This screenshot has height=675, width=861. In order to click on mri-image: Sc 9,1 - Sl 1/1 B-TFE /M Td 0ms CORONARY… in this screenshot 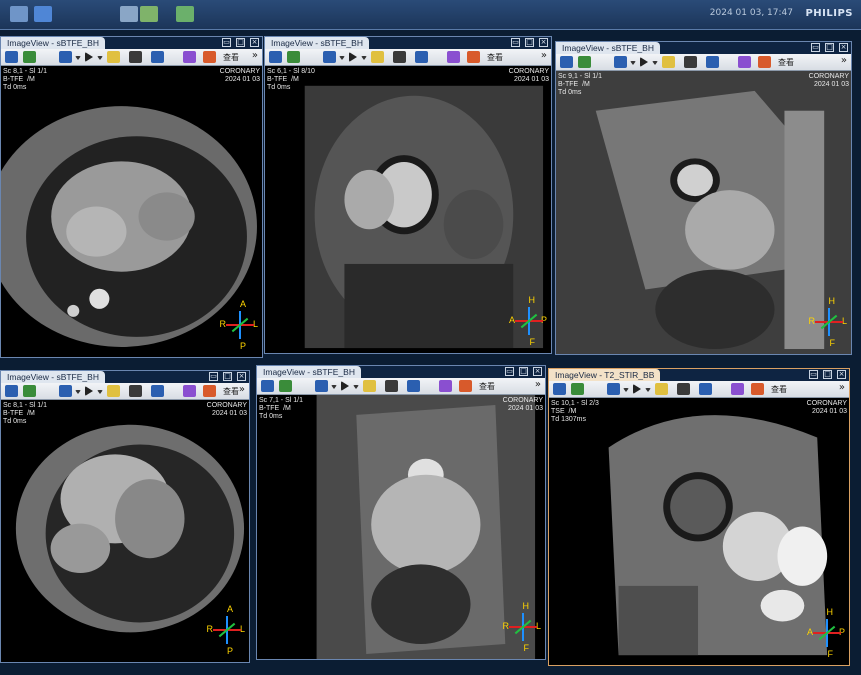, I will do `click(703, 212)`.